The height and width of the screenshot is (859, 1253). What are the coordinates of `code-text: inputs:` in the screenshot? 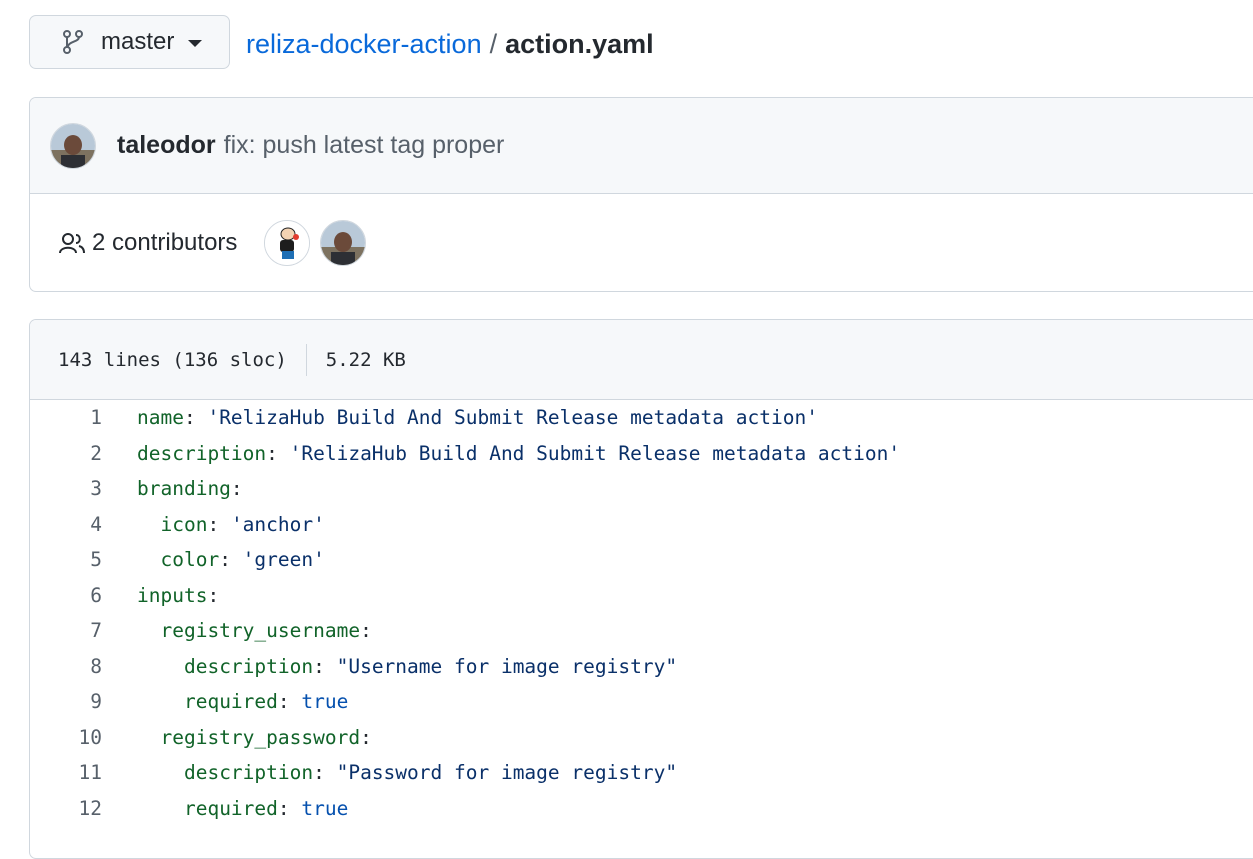 It's located at (178, 595).